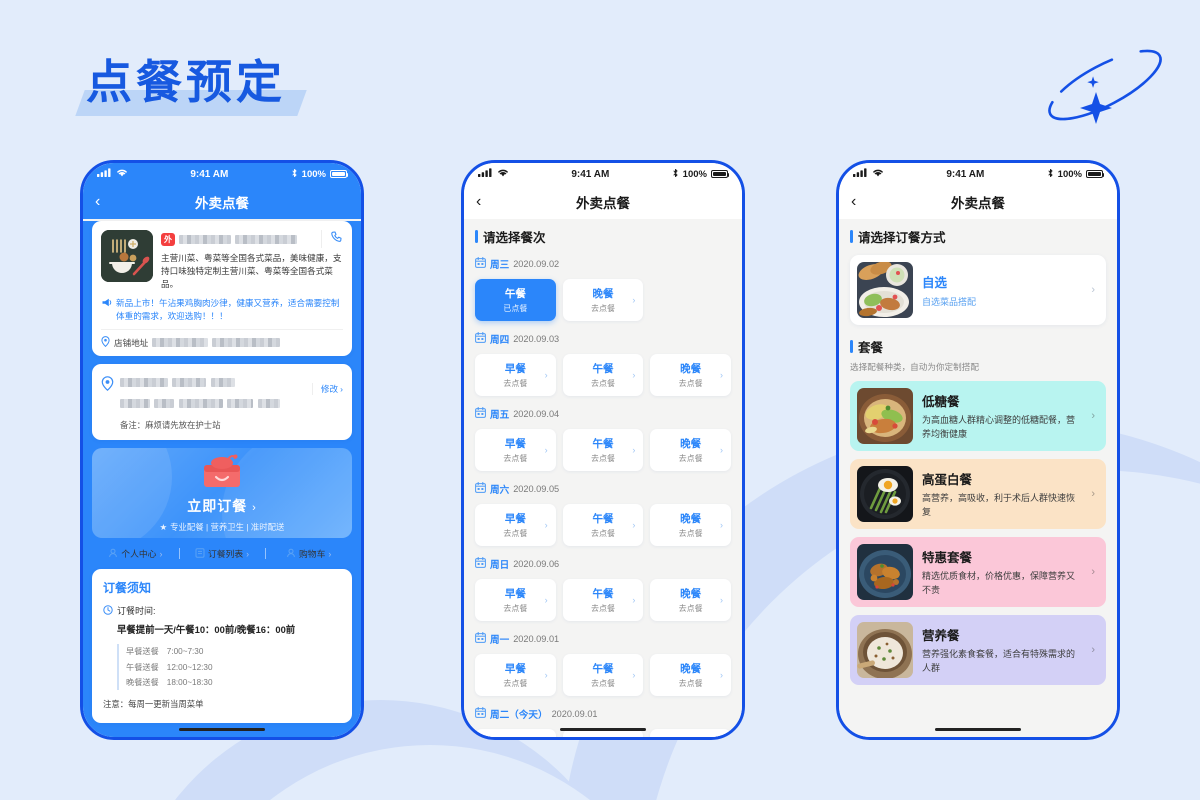  What do you see at coordinates (206, 630) in the screenshot?
I see `order-time-value: 早餐提前一天/午餐10：00前/晚餐16：00前` at bounding box center [206, 630].